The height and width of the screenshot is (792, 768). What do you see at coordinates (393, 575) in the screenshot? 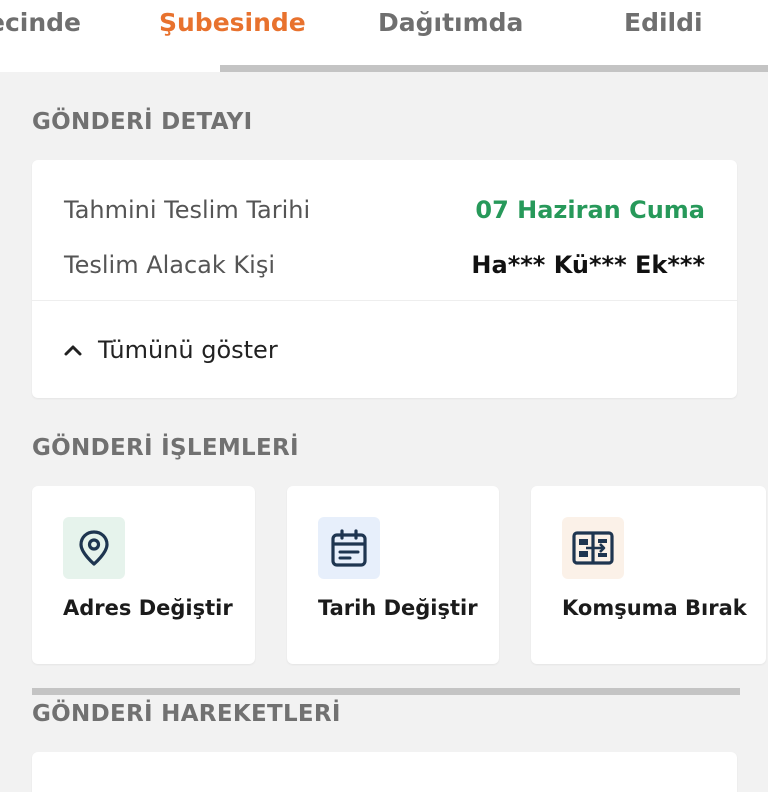
I see `change-date-card: Tarih Değiştir` at bounding box center [393, 575].